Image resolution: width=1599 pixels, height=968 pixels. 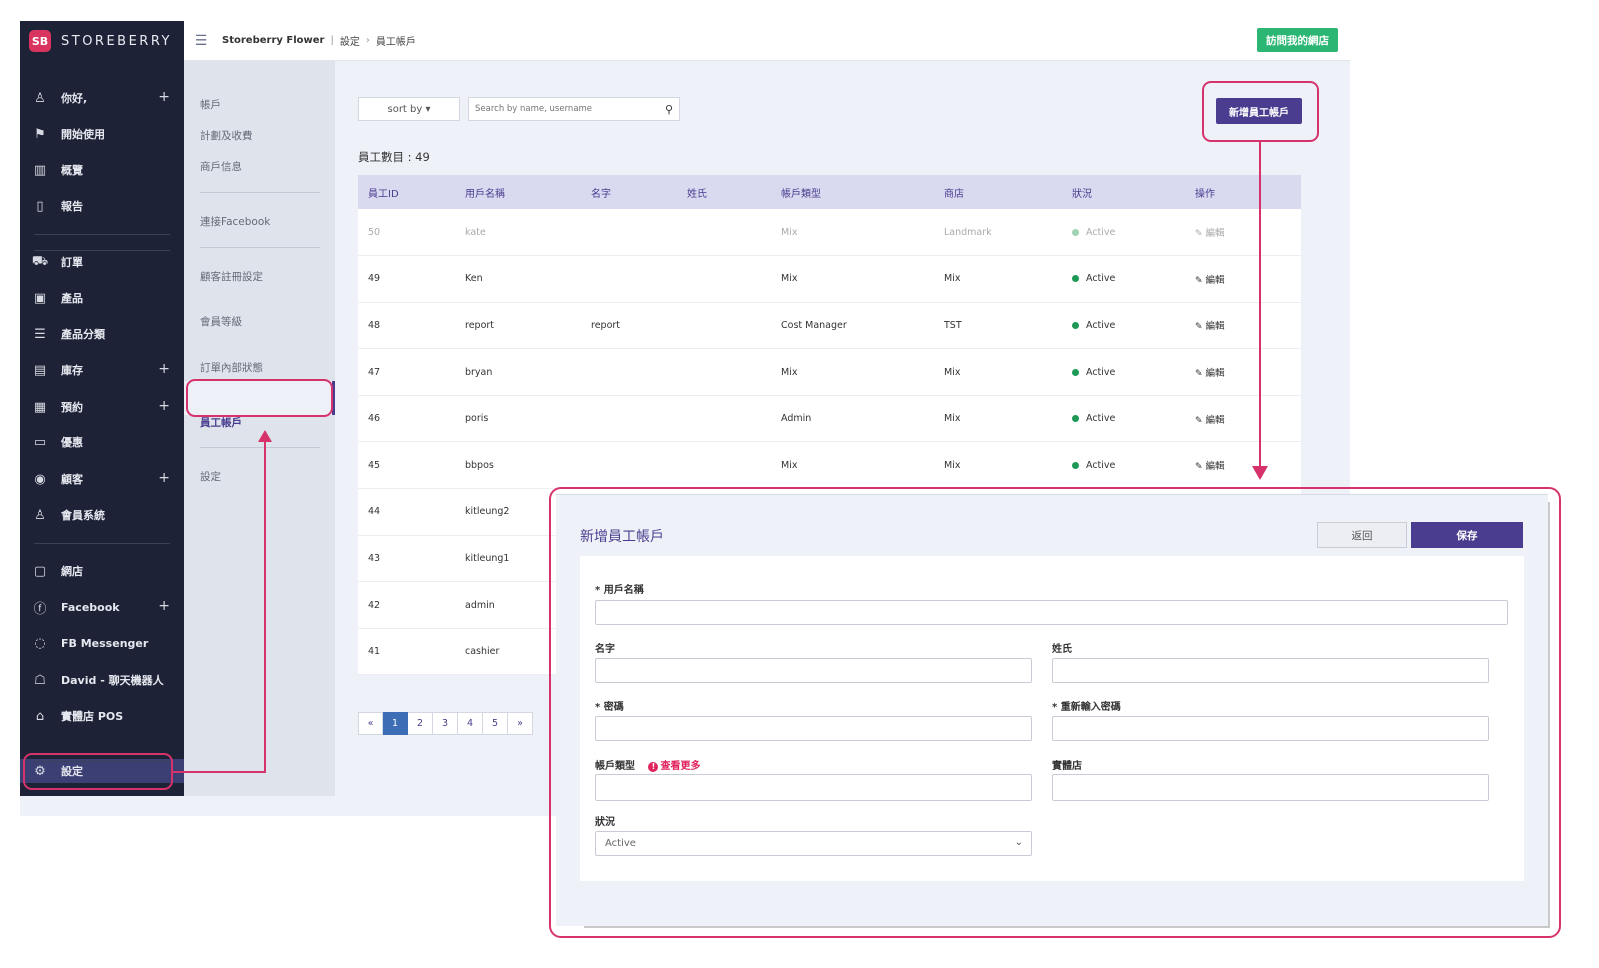 I want to click on column-header: 員工ID, so click(x=406, y=192).